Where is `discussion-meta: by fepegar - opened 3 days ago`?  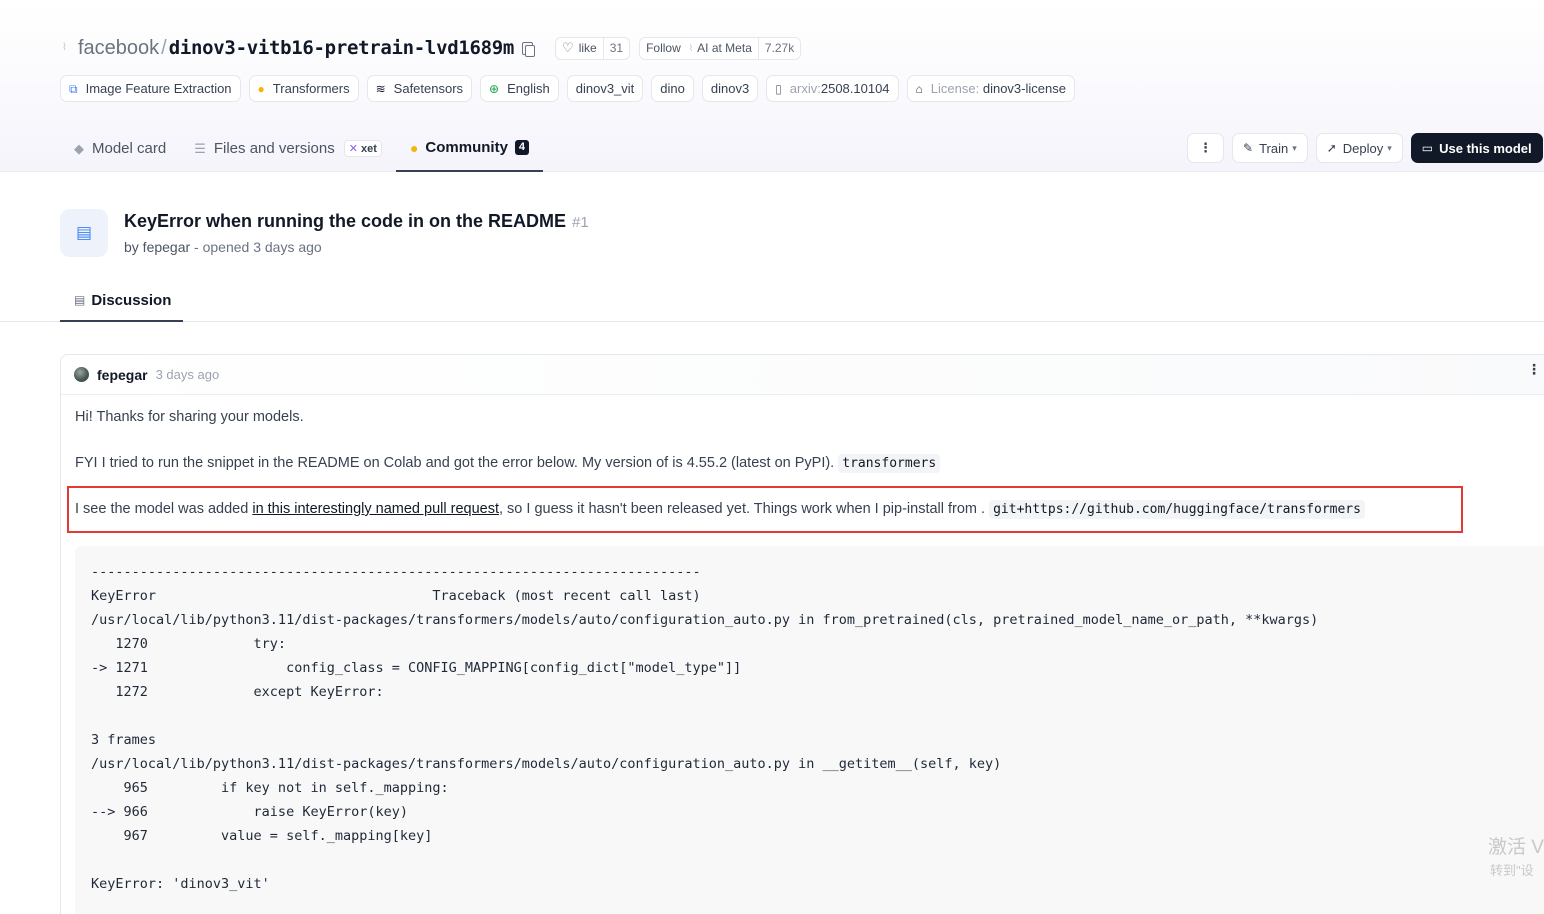
discussion-meta: by fepegar - opened 3 days ago is located at coordinates (223, 247).